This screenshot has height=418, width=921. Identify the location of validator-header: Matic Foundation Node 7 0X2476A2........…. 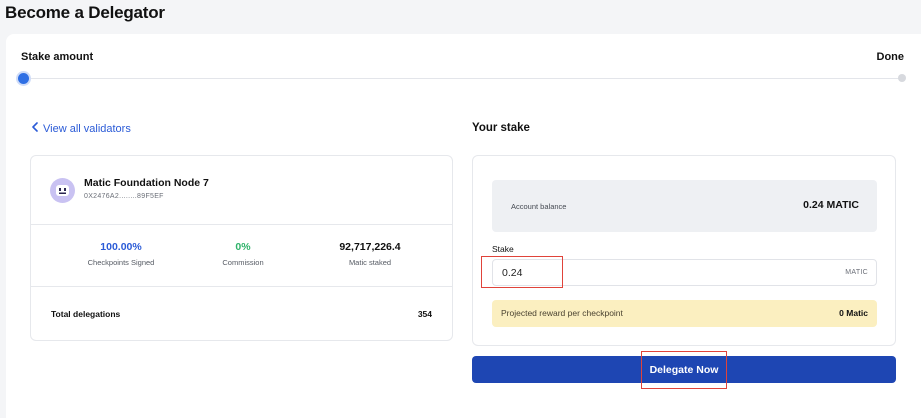
(241, 190).